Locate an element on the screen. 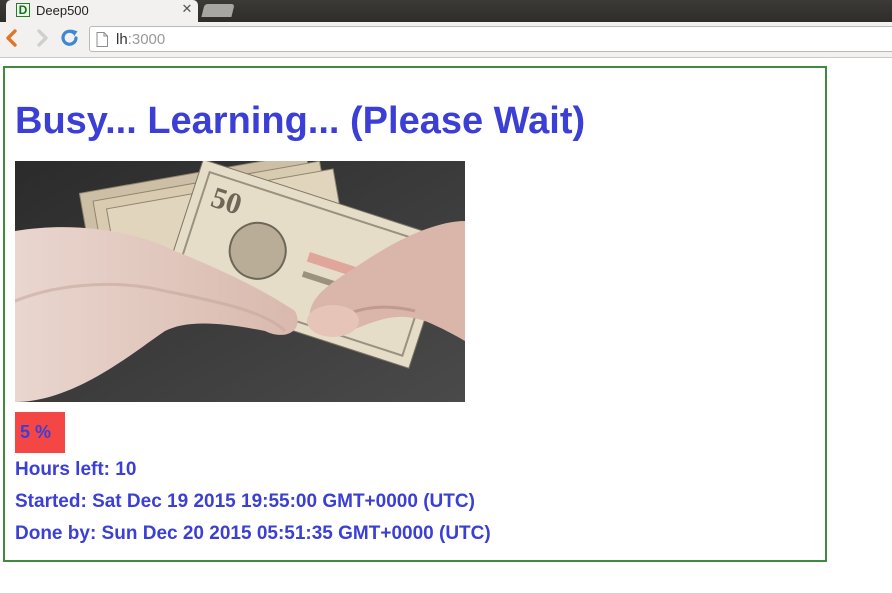 The height and width of the screenshot is (593, 892). back-arrow-icon is located at coordinates (12, 38).